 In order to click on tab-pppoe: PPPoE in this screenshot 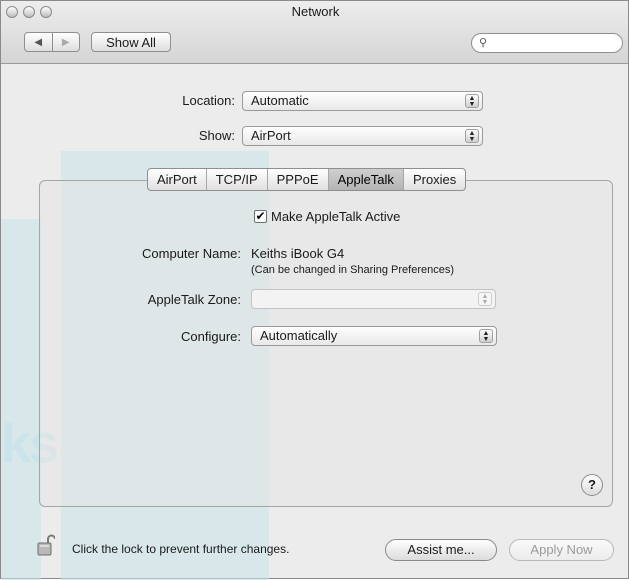, I will do `click(297, 179)`.